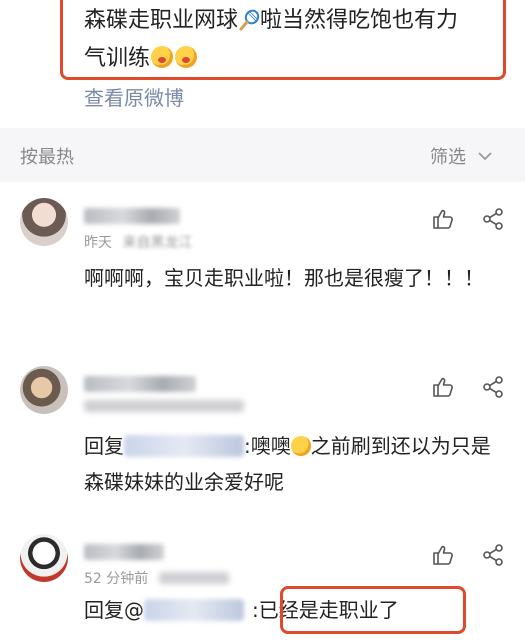 This screenshot has width=525, height=640. Describe the element at coordinates (114, 610) in the screenshot. I see `reply-prefix: 回复@` at that location.